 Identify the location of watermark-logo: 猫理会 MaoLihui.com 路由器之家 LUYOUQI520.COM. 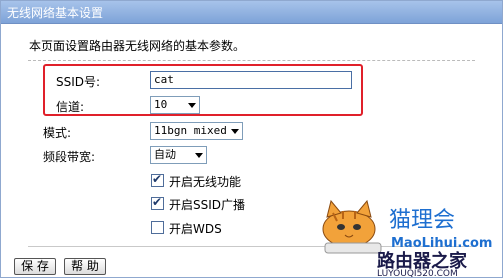
(406, 233).